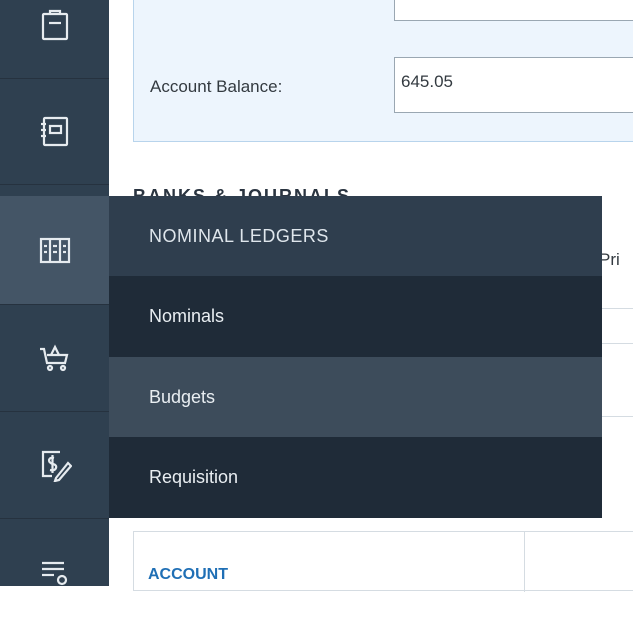 The image size is (633, 625). I want to click on sidebar-item-purchasing, so click(54, 358).